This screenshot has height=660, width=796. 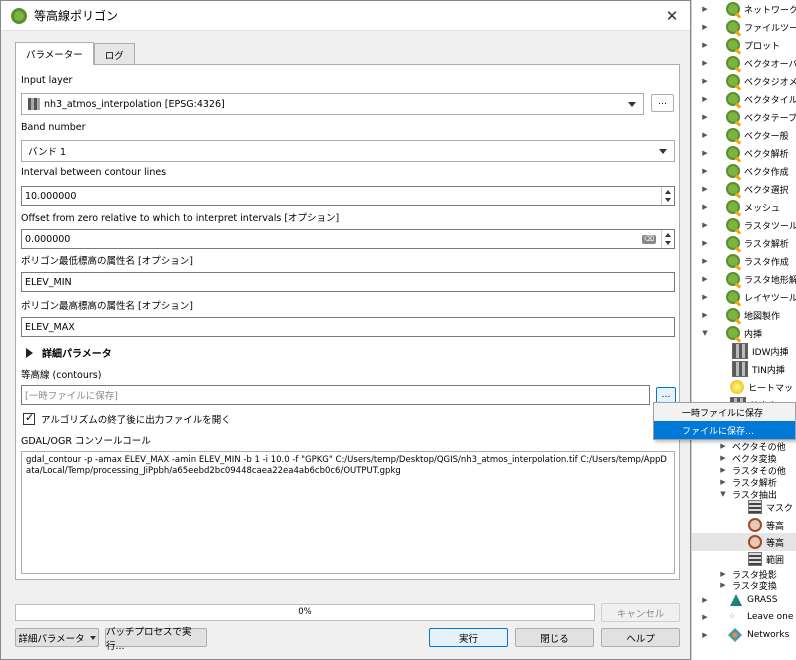 What do you see at coordinates (734, 585) in the screenshot?
I see `toolbox-gdal-group: ▶ ラスタ変換` at bounding box center [734, 585].